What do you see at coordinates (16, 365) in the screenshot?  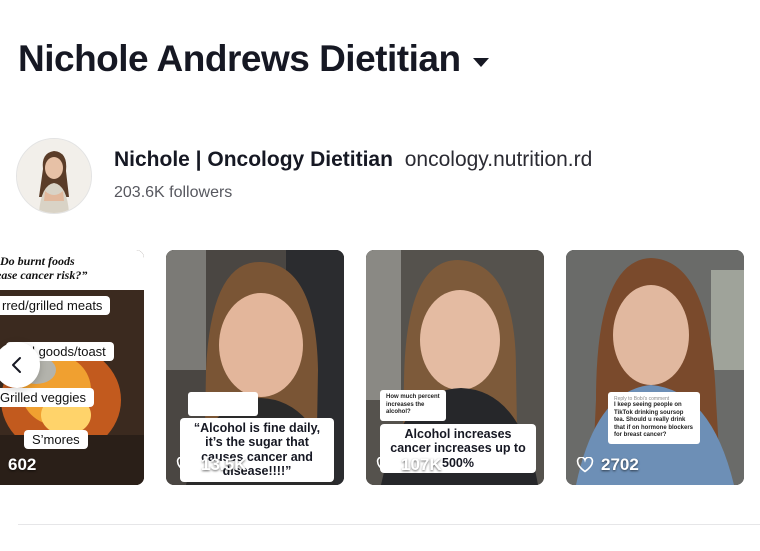 I see `chevron-left-icon` at bounding box center [16, 365].